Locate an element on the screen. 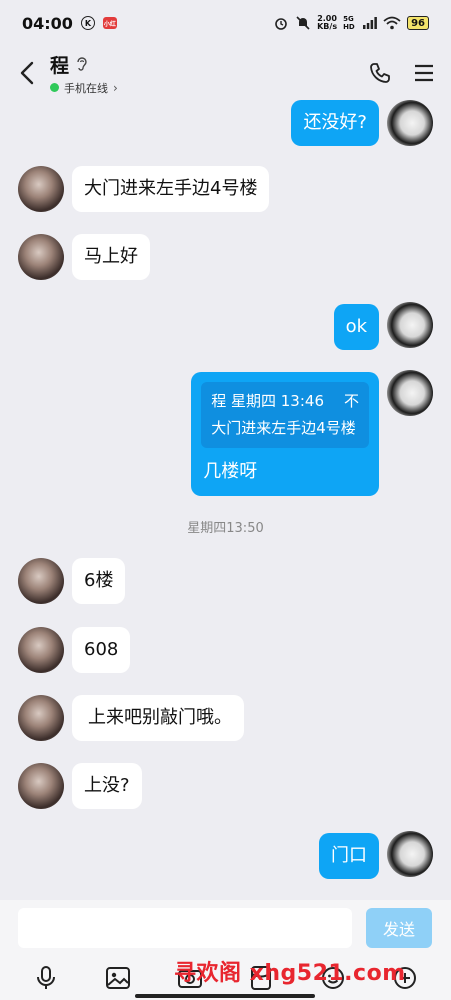  message-bubble-outgoing: ok is located at coordinates (356, 327).